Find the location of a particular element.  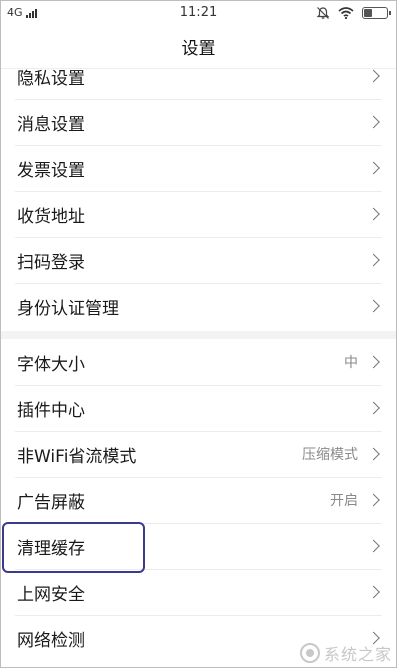

settings-item-identity-verification: 身份认证管理 is located at coordinates (198, 306).